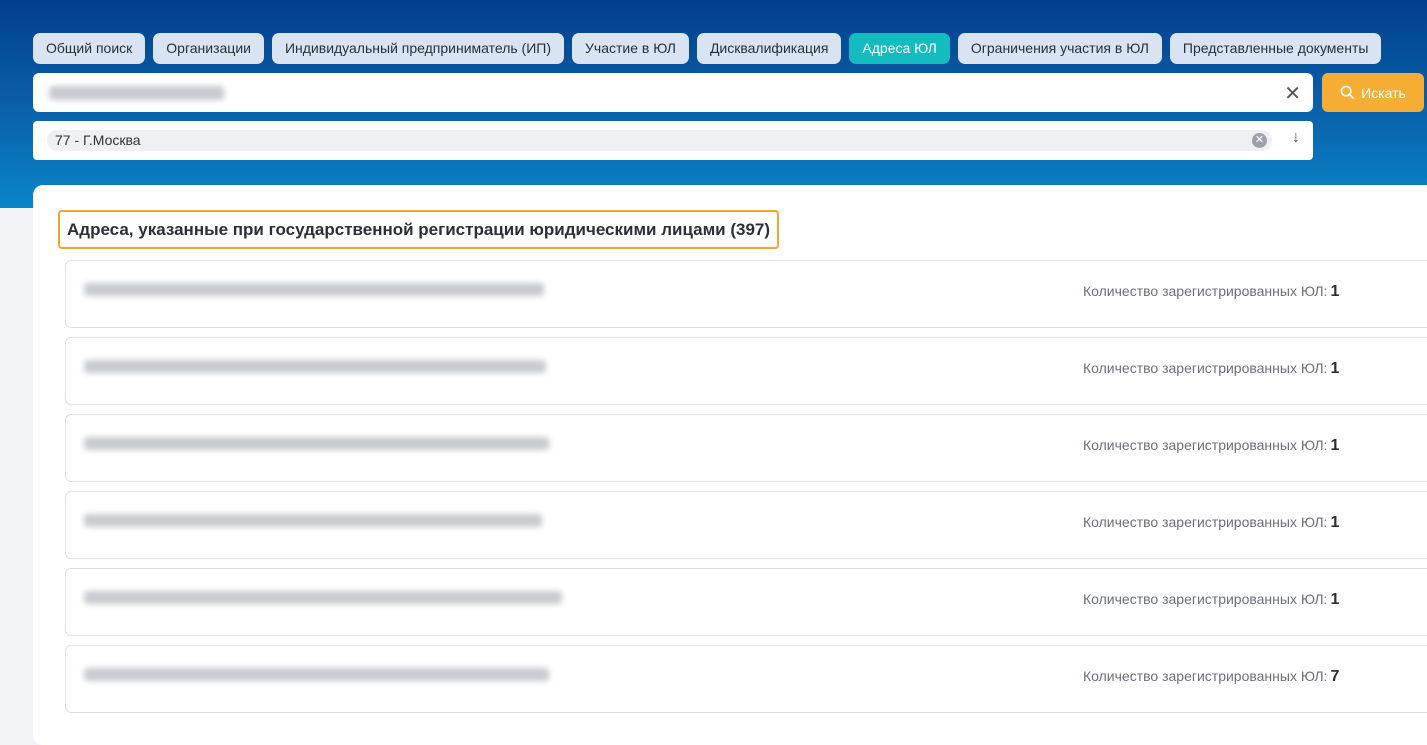 This screenshot has height=745, width=1427. I want to click on remove-chip-icon: ✕, so click(1259, 140).